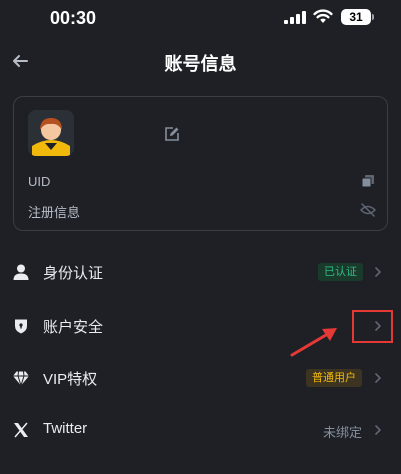 This screenshot has width=401, height=474. I want to click on verified-badge: 已认证, so click(340, 272).